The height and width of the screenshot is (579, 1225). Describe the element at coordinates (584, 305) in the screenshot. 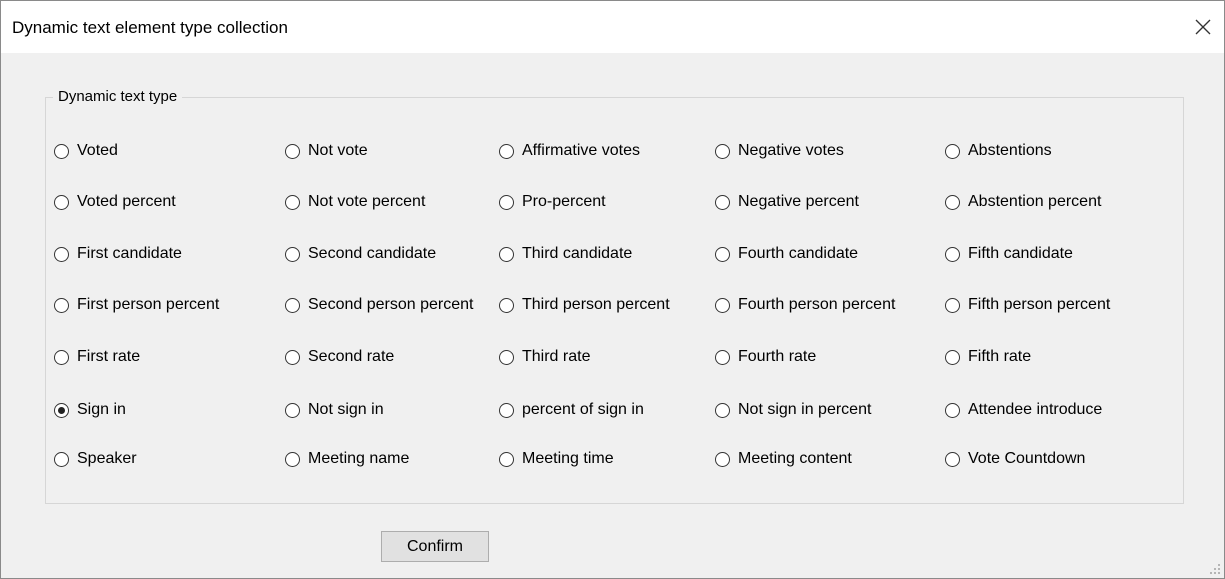

I see `radio-option: Third person percent` at that location.